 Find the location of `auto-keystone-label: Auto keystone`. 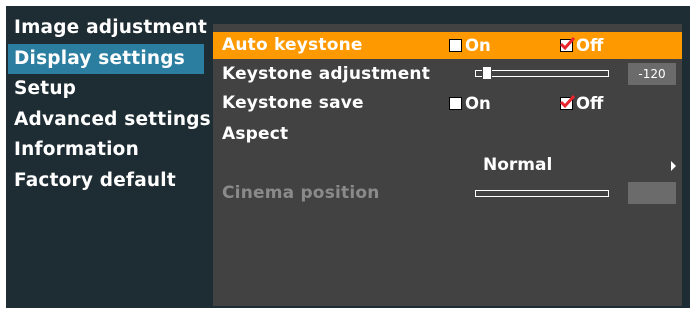

auto-keystone-label: Auto keystone is located at coordinates (292, 45).